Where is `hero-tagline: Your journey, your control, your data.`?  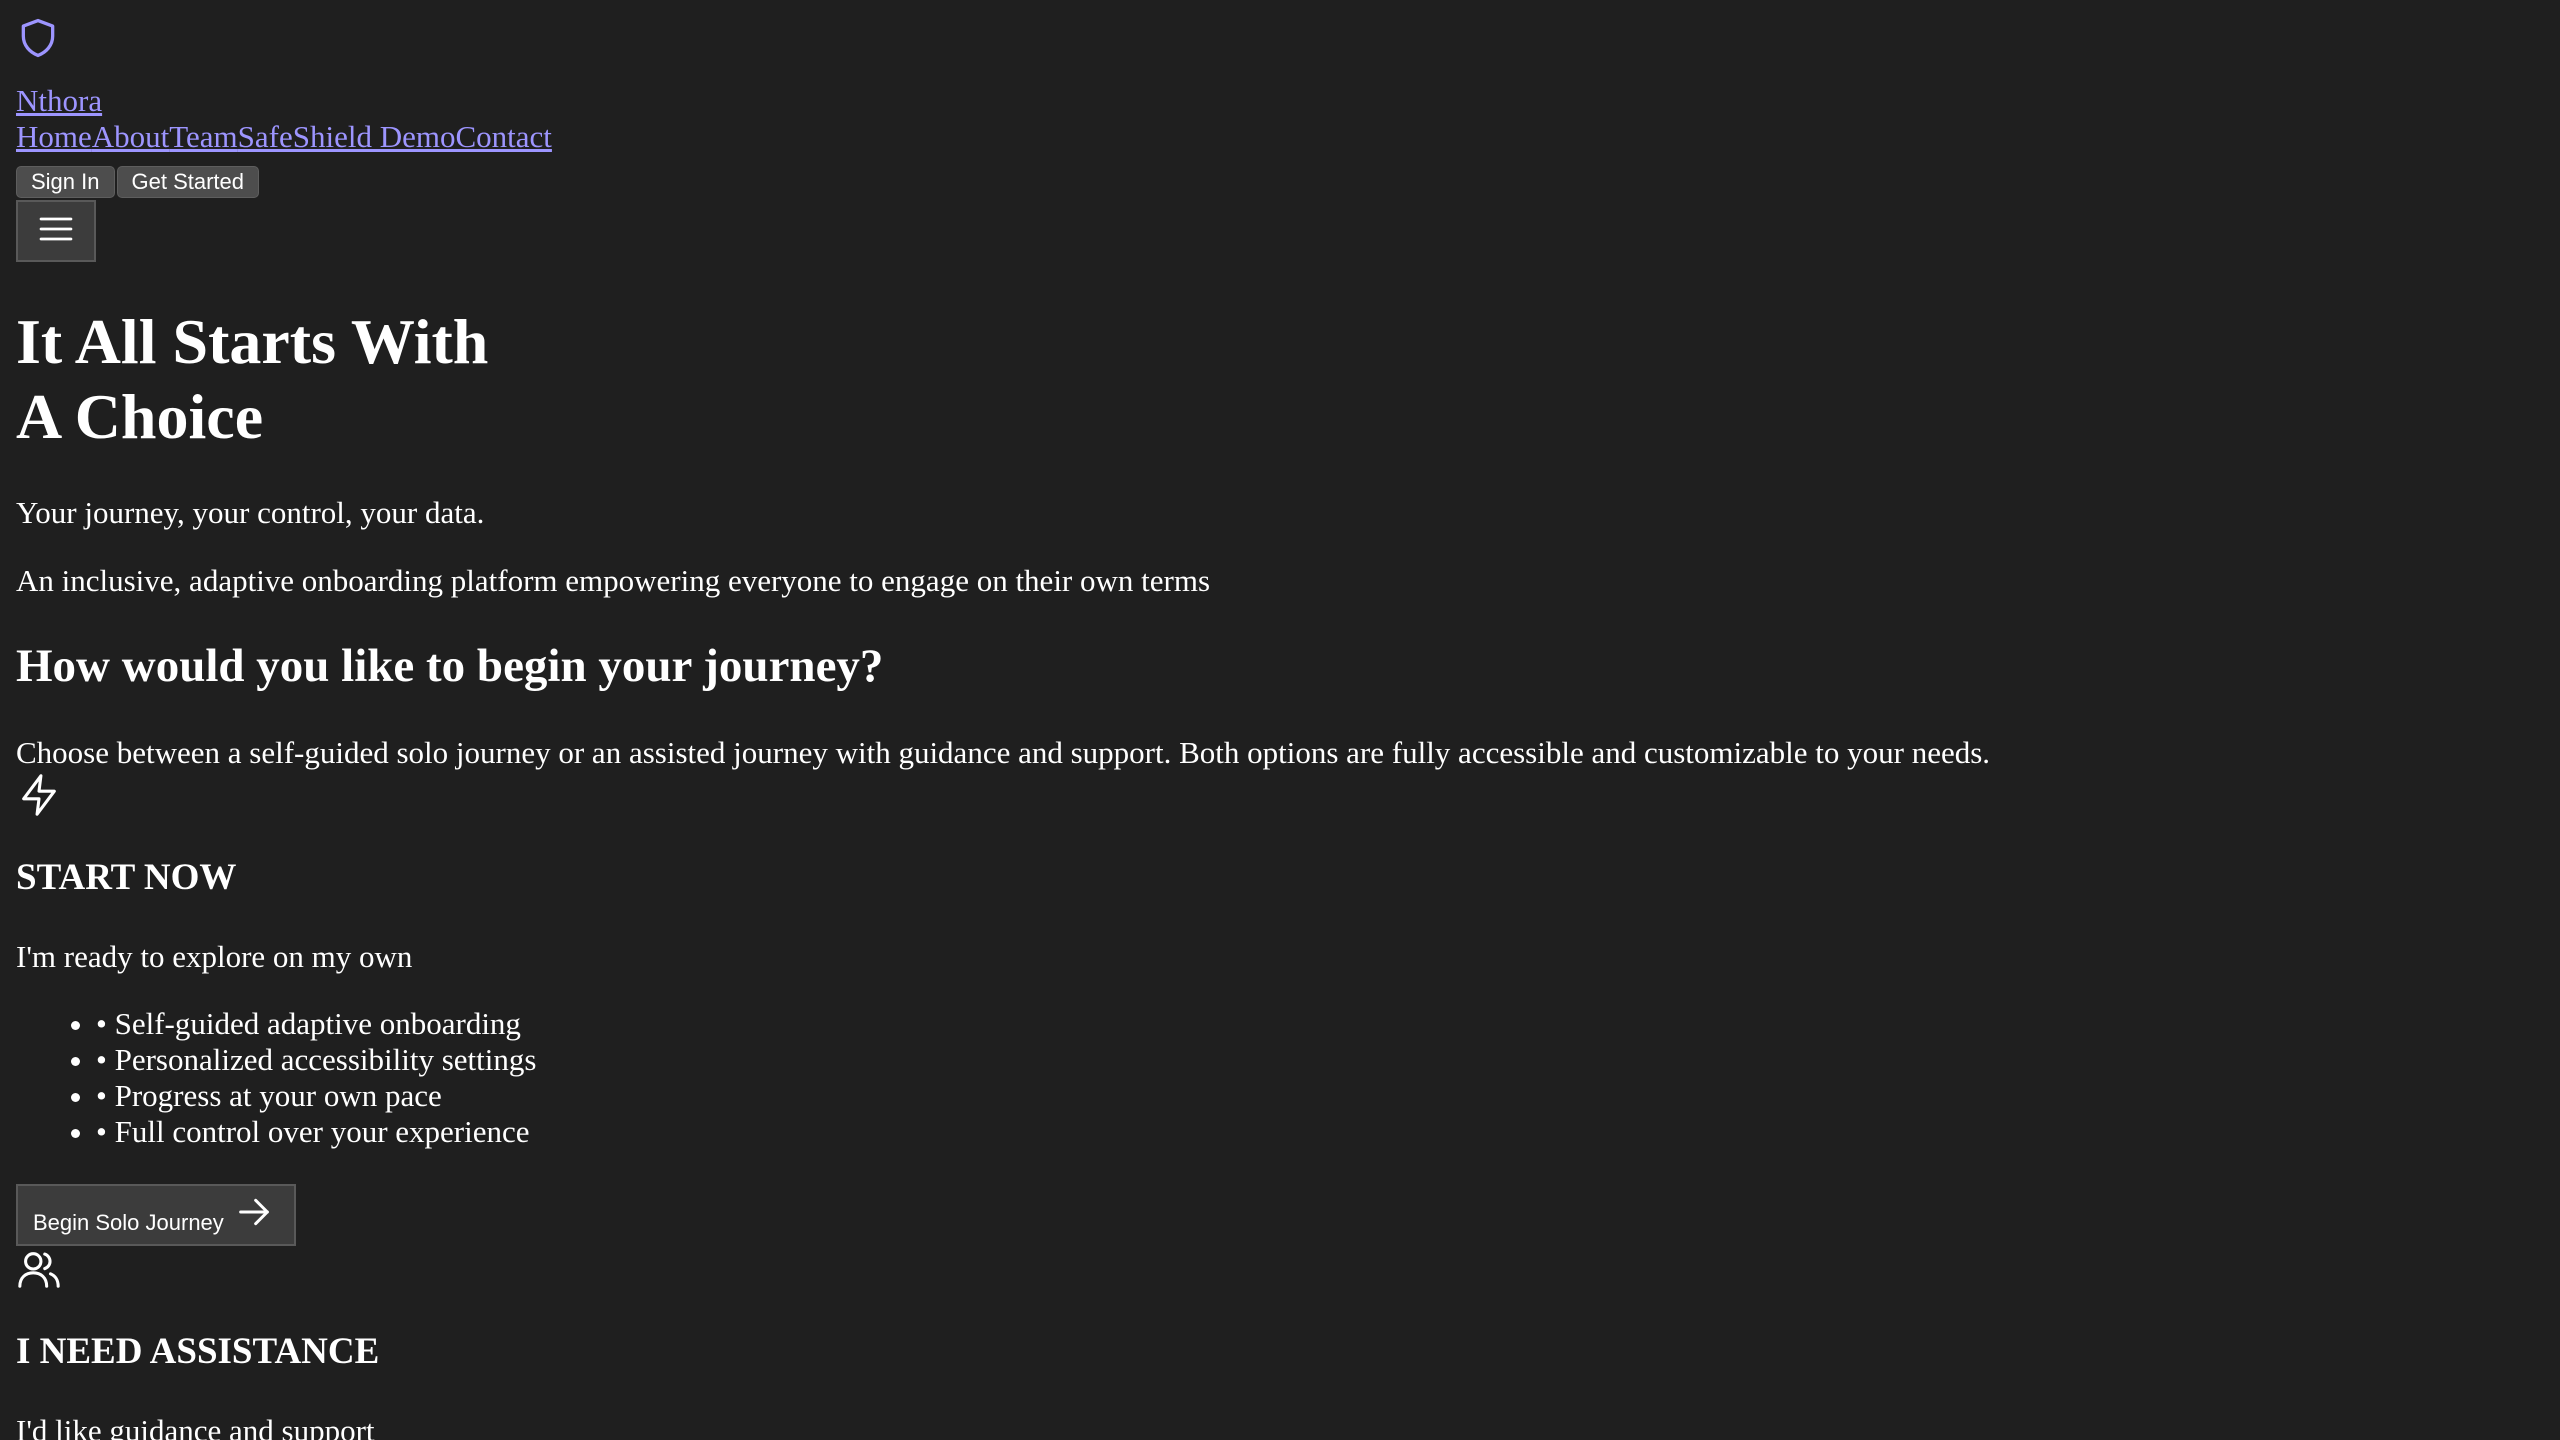 hero-tagline: Your journey, your control, your data. is located at coordinates (250, 512).